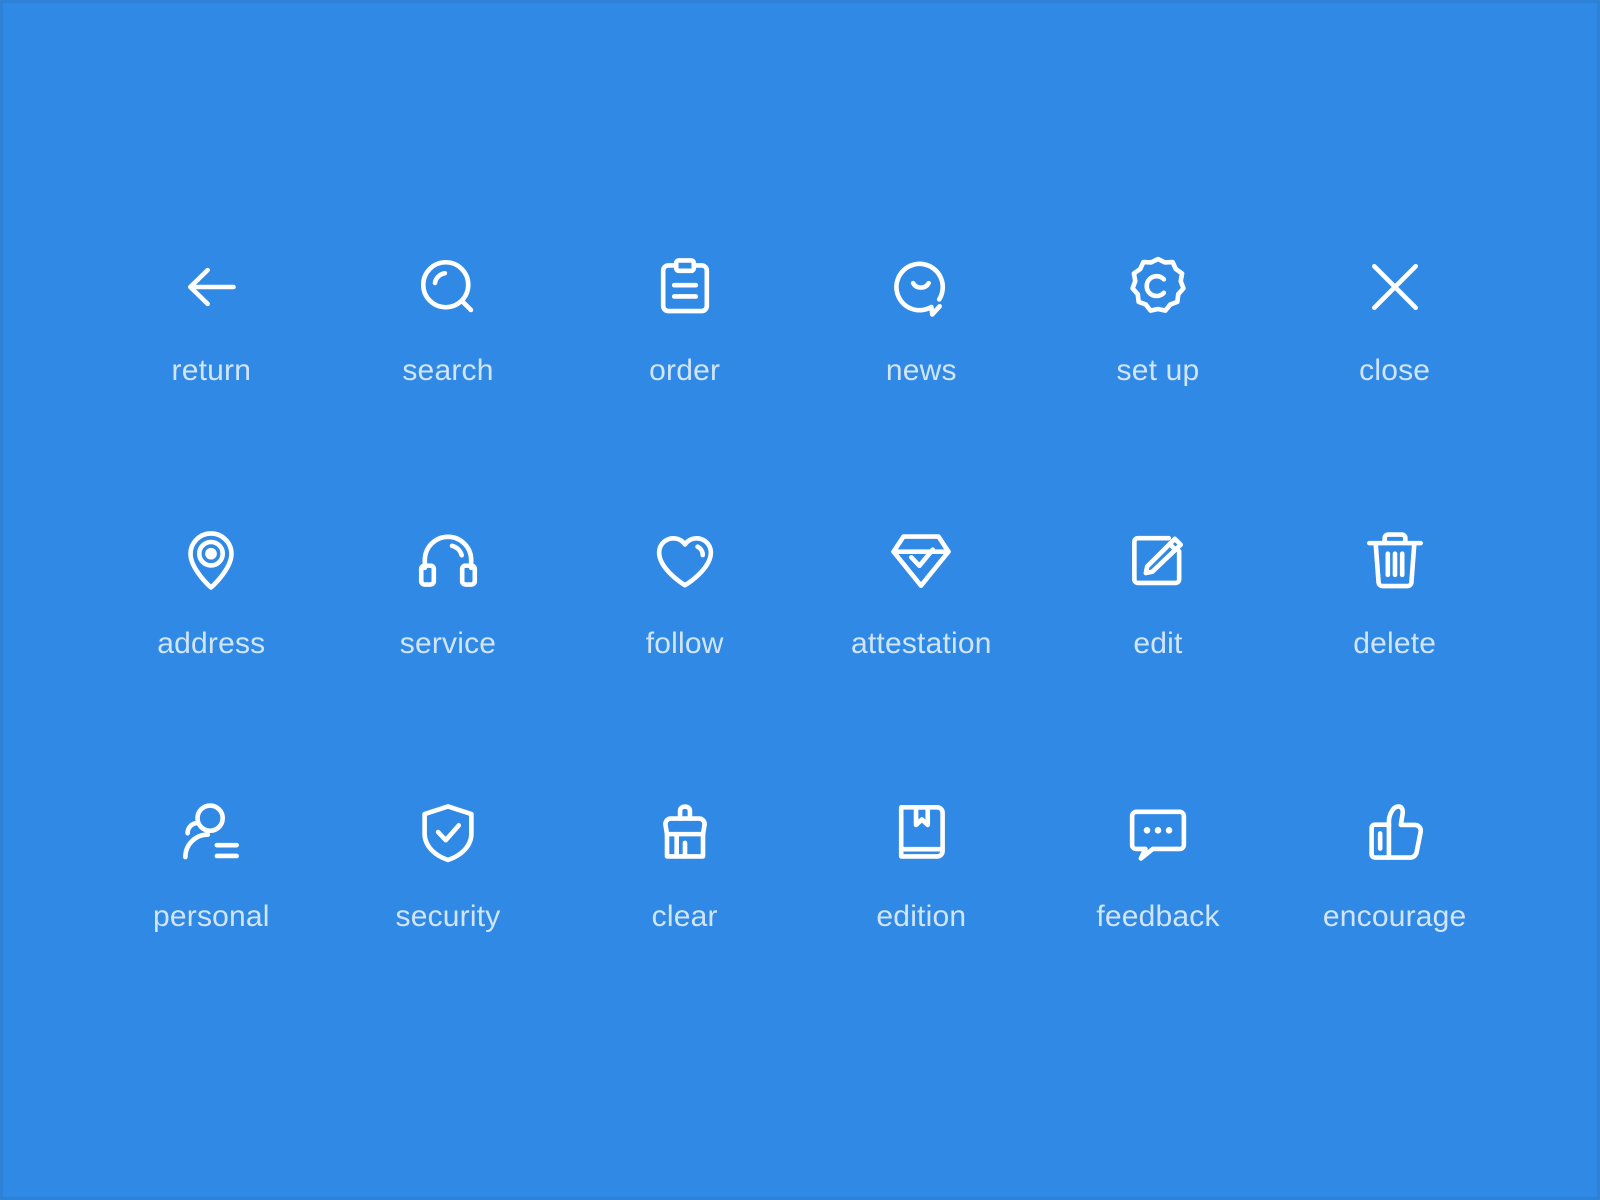  What do you see at coordinates (921, 560) in the screenshot?
I see `diamond-check-icon` at bounding box center [921, 560].